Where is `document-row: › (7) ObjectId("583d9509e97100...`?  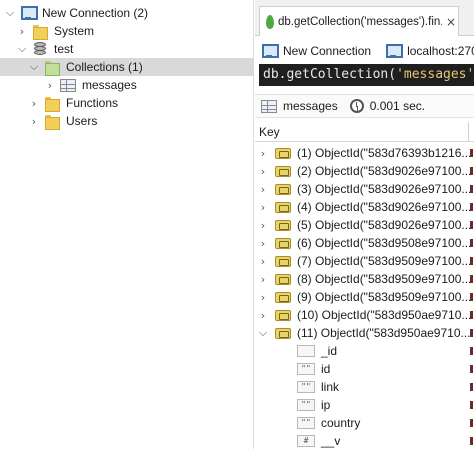 document-row: › (7) ObjectId("583d9509e97100... is located at coordinates (364, 261).